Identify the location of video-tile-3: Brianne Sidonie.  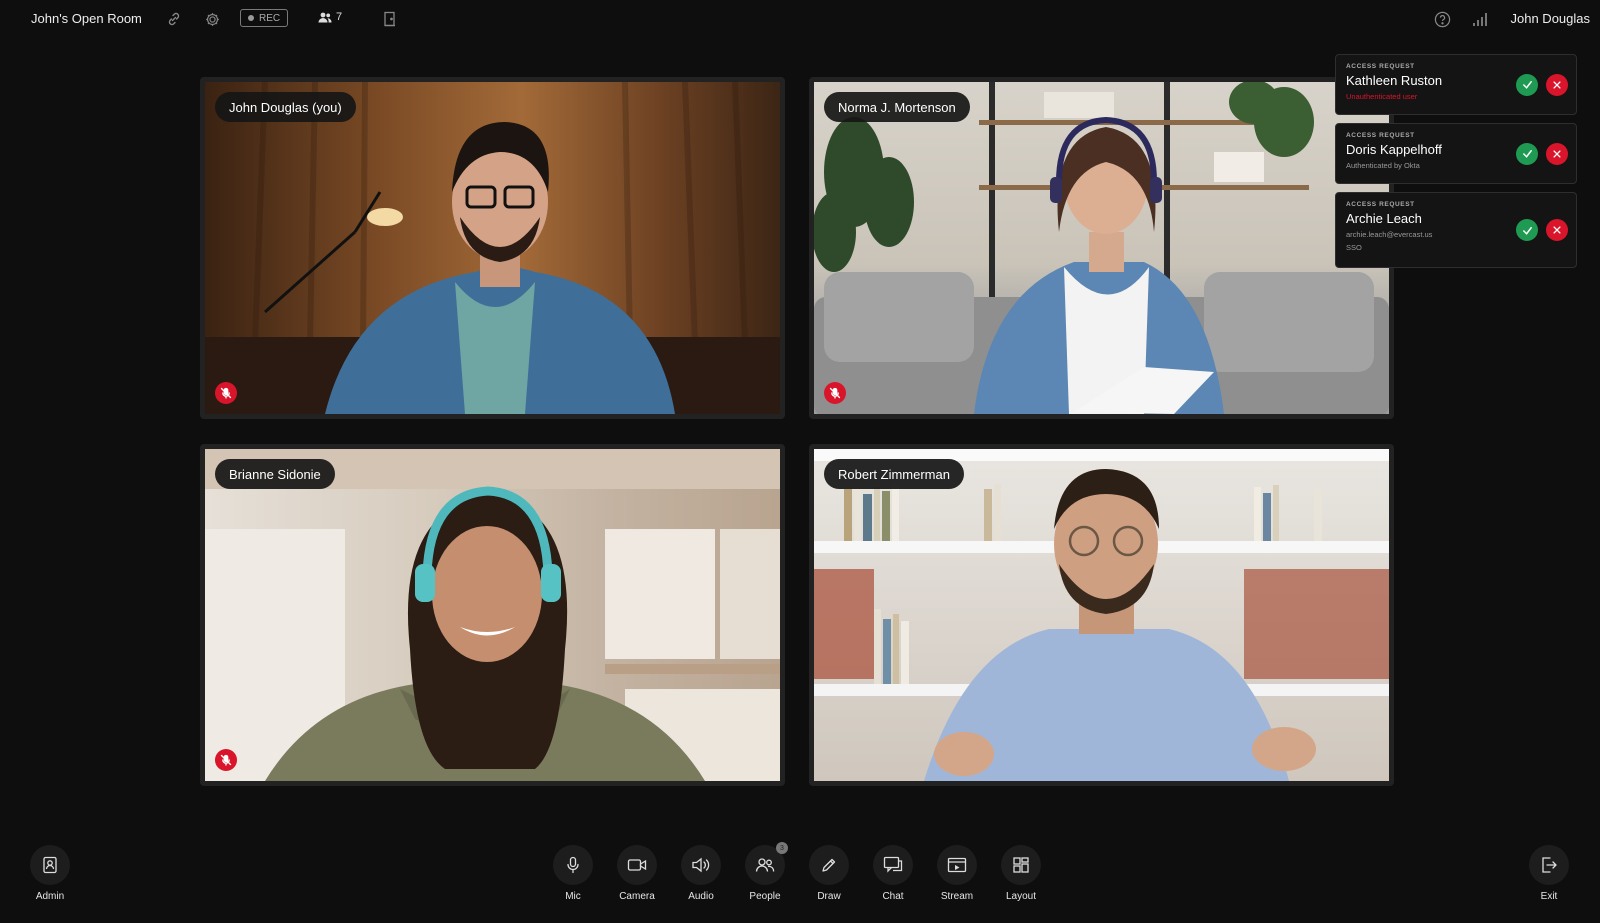
(492, 615).